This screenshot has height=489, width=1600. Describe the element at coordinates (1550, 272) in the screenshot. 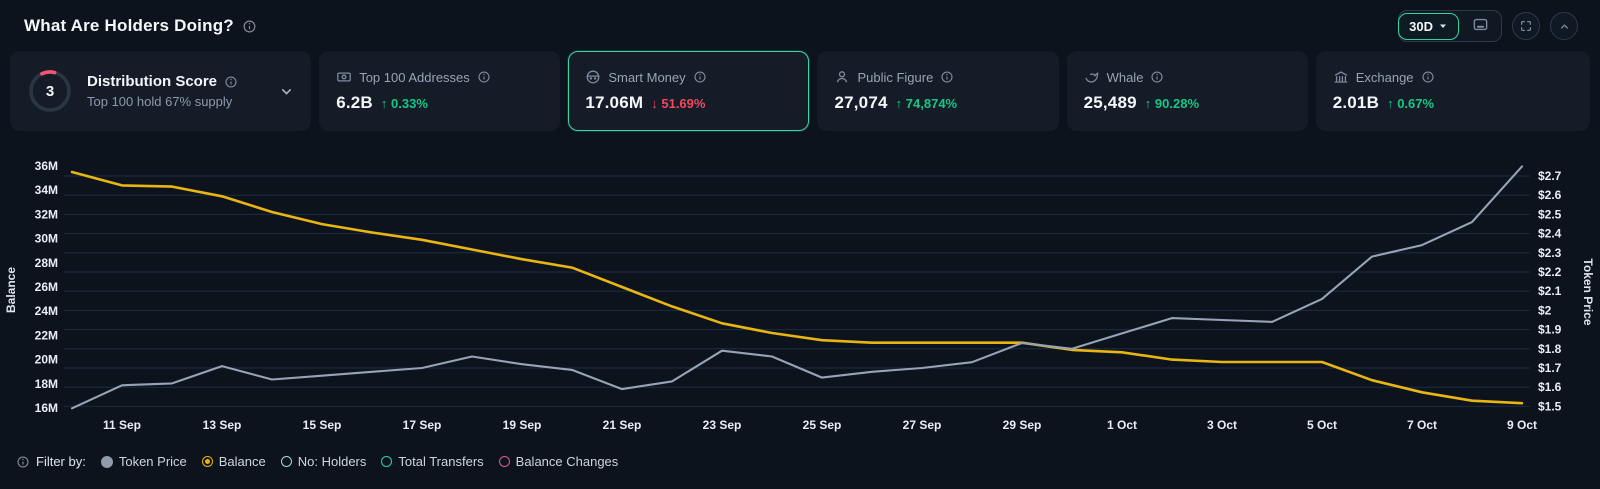

I see `svg-text: $2.2` at that location.